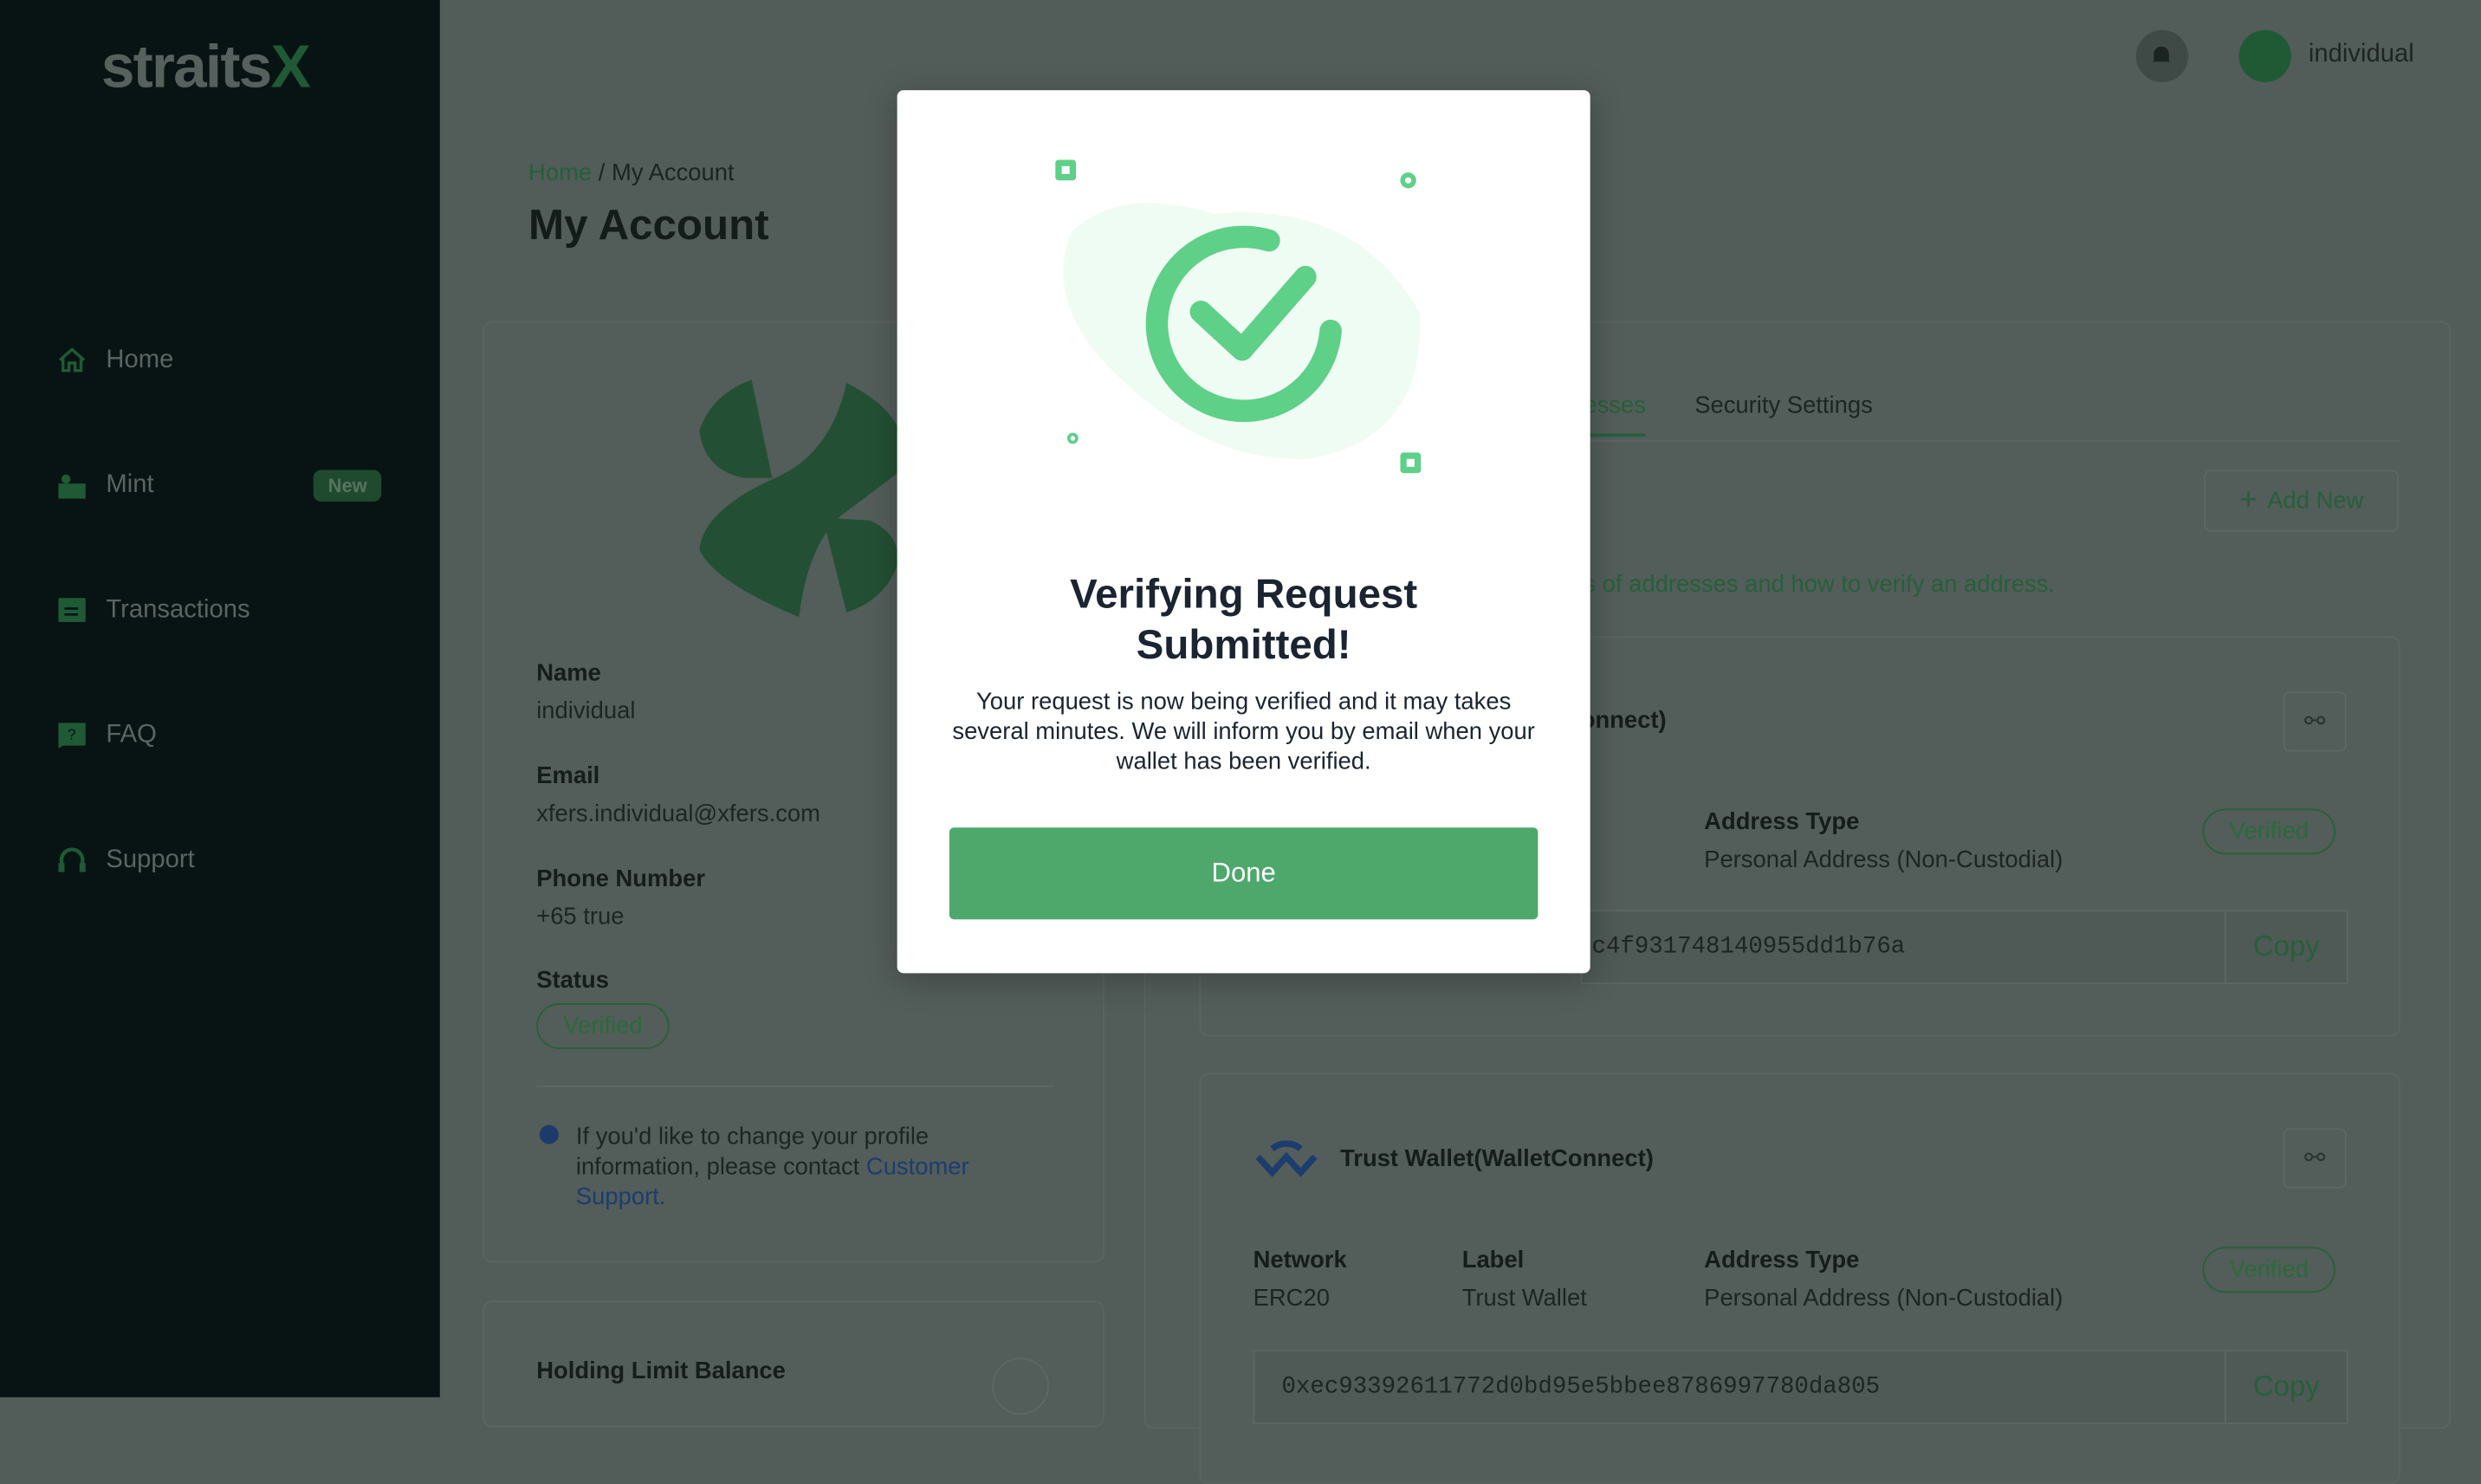 The image size is (2481, 1484). I want to click on sidebar-item-mint: Mint New, so click(219, 486).